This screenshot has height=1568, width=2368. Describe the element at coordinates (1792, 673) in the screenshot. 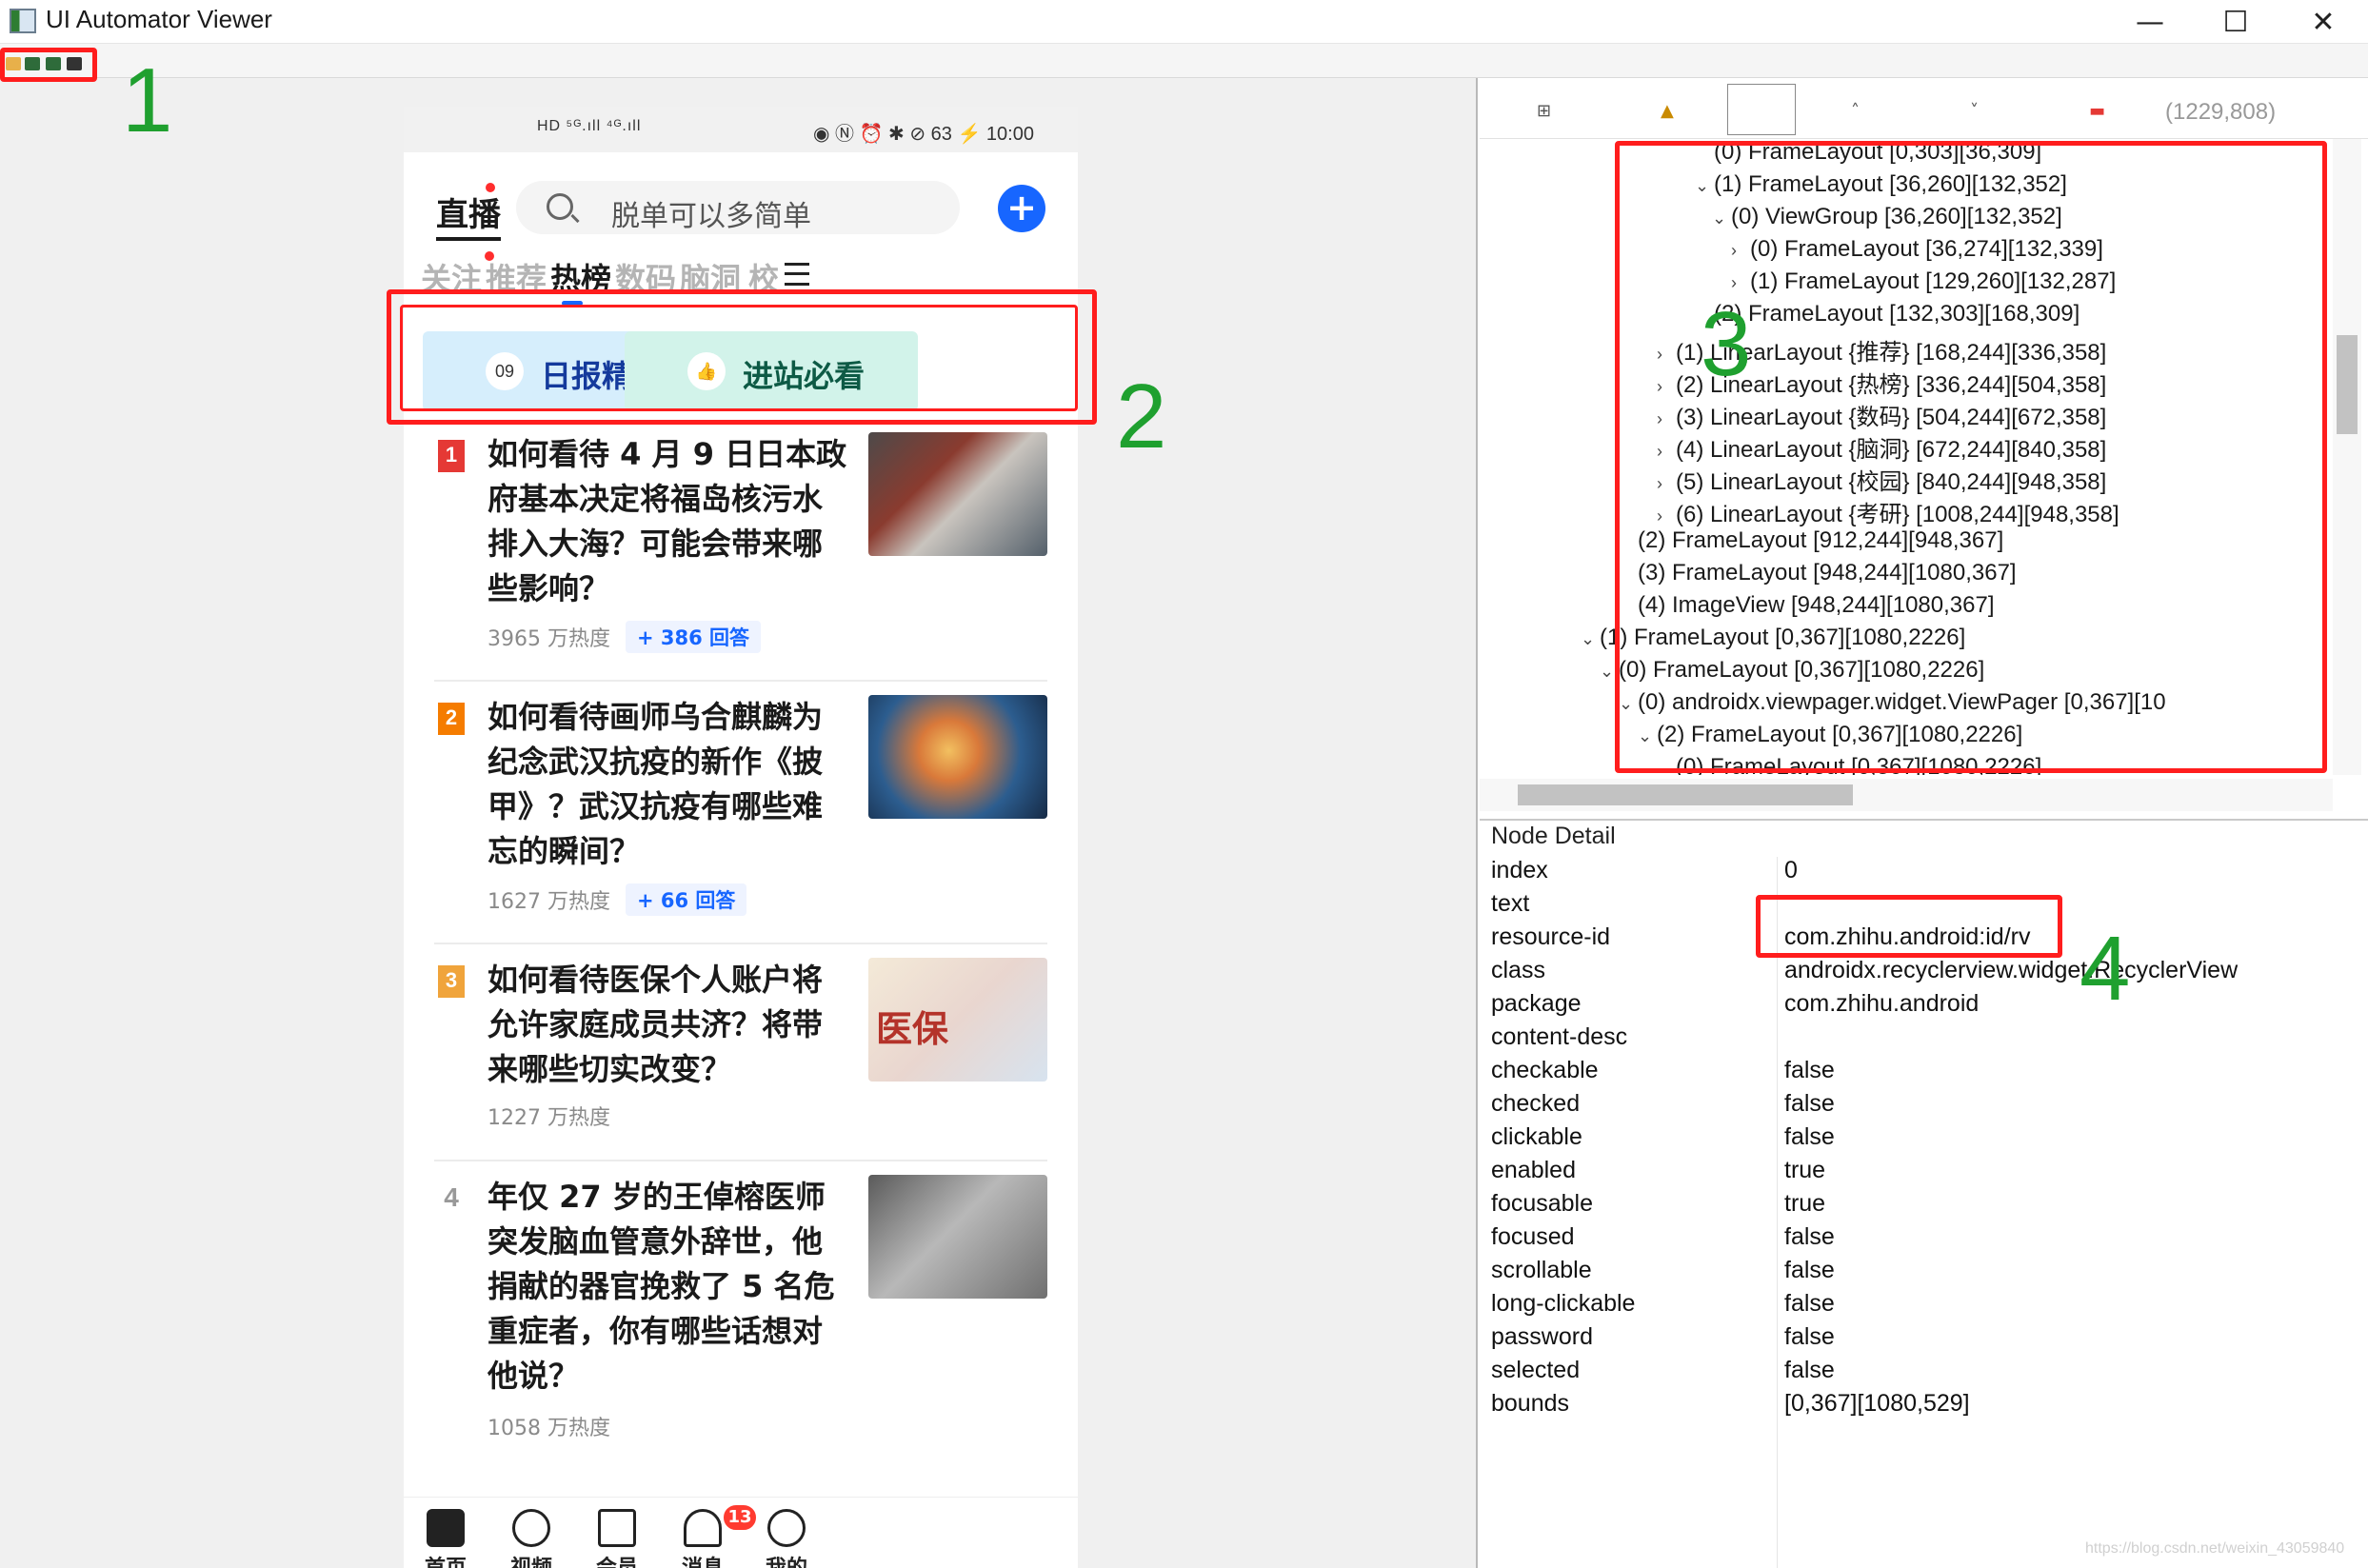

I see `tree-node: ⌄ (0) FrameLayout [0,367][1080,2226]` at that location.